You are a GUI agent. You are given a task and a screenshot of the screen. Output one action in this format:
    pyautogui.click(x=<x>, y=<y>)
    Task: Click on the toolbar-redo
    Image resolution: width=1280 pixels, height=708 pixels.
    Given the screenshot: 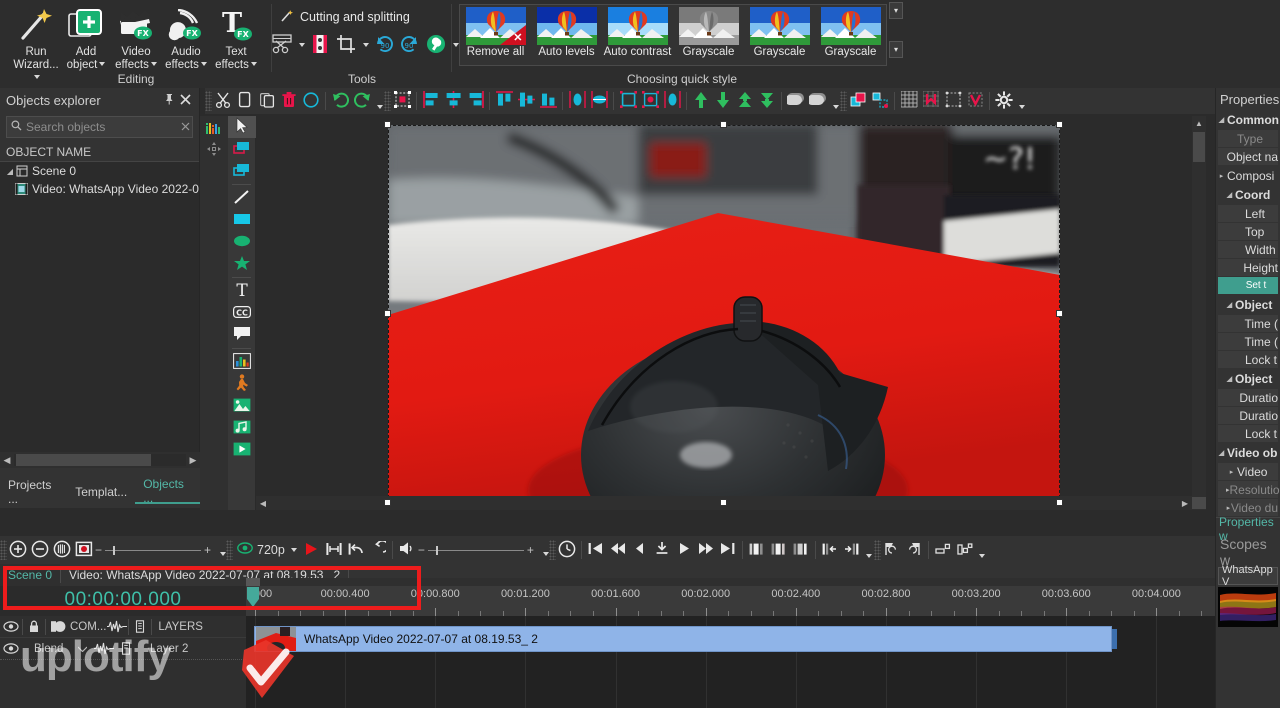 What is the action you would take?
    pyautogui.click(x=362, y=101)
    